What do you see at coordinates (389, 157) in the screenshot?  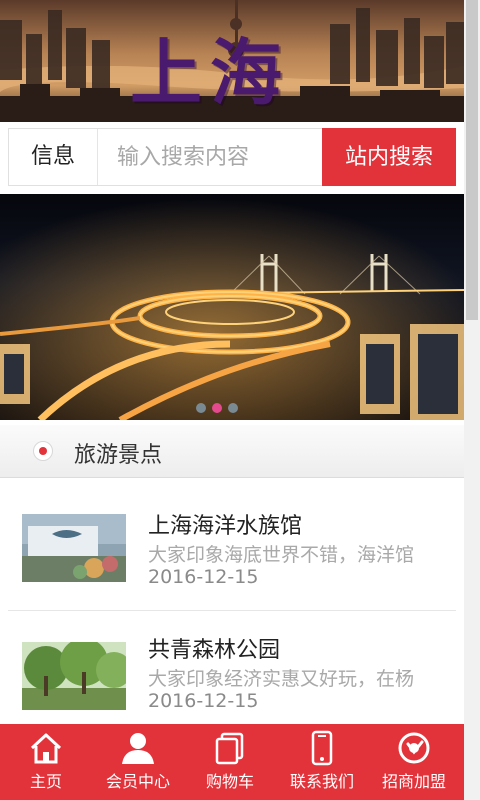 I see `search-button: 站内搜索` at bounding box center [389, 157].